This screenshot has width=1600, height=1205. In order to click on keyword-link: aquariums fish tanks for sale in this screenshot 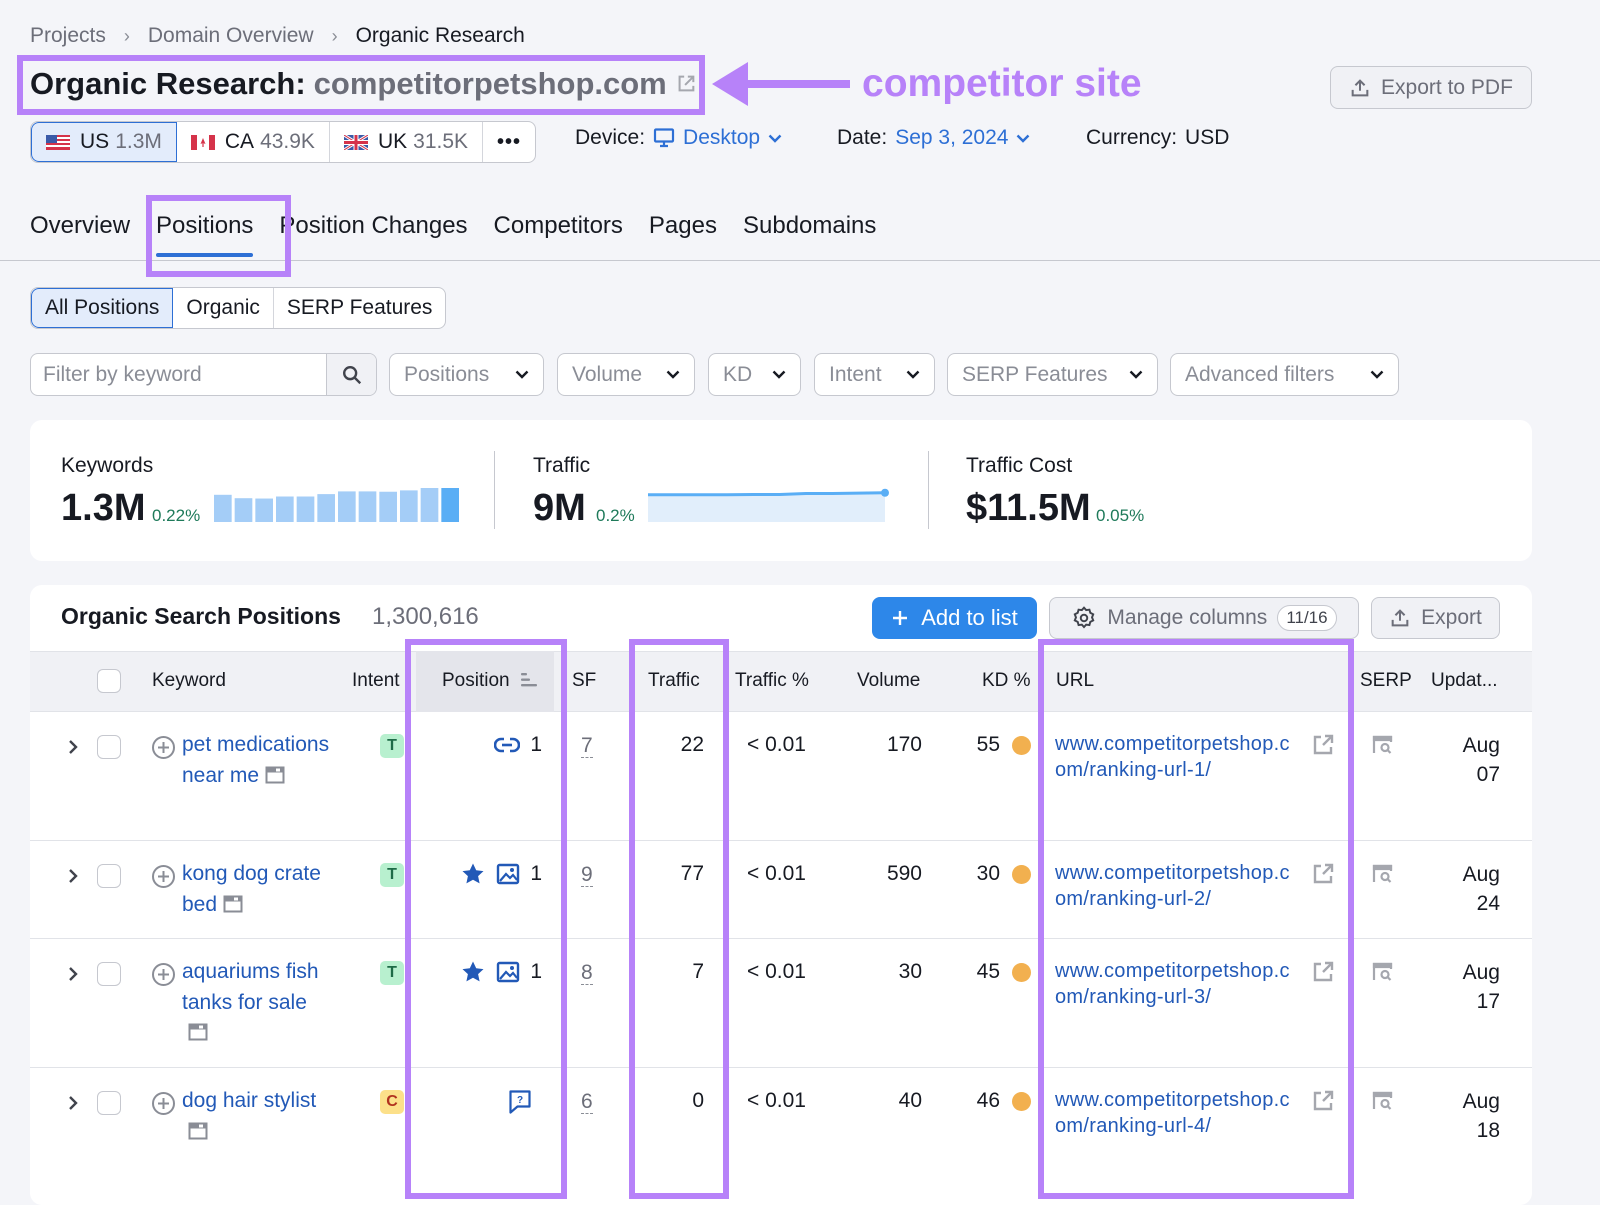, I will do `click(257, 1003)`.